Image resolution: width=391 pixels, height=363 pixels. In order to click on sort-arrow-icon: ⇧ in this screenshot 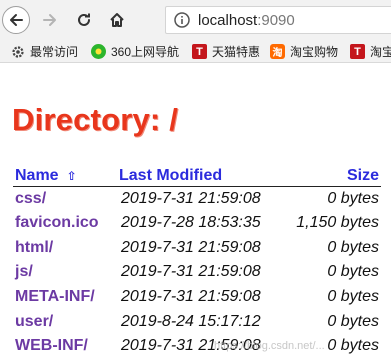, I will do `click(71, 175)`.